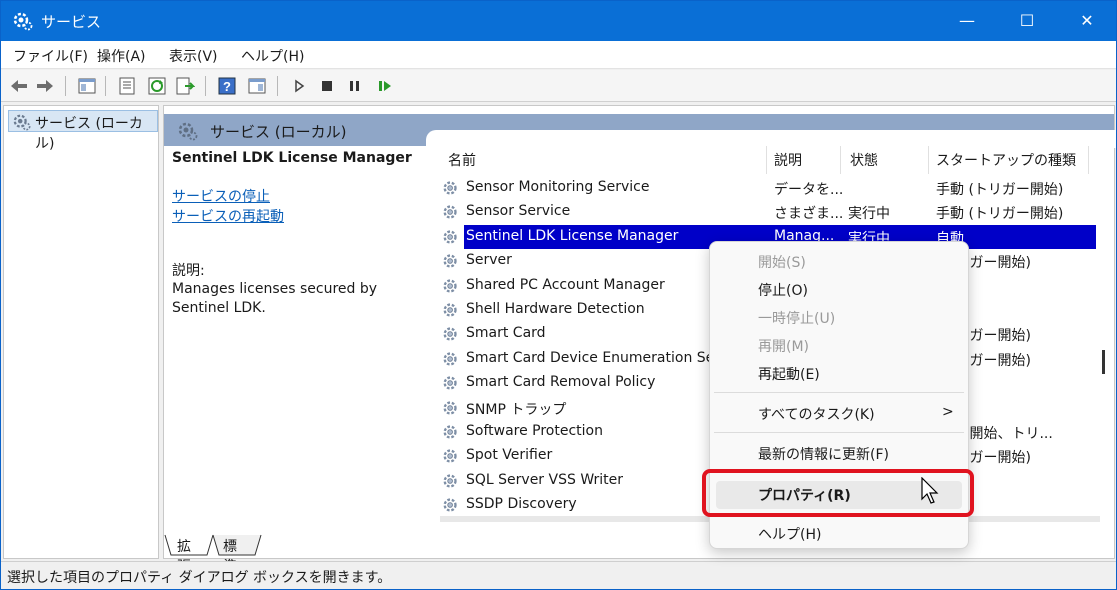  What do you see at coordinates (558, 187) in the screenshot?
I see `service-name: Sensor Monitoring Service` at bounding box center [558, 187].